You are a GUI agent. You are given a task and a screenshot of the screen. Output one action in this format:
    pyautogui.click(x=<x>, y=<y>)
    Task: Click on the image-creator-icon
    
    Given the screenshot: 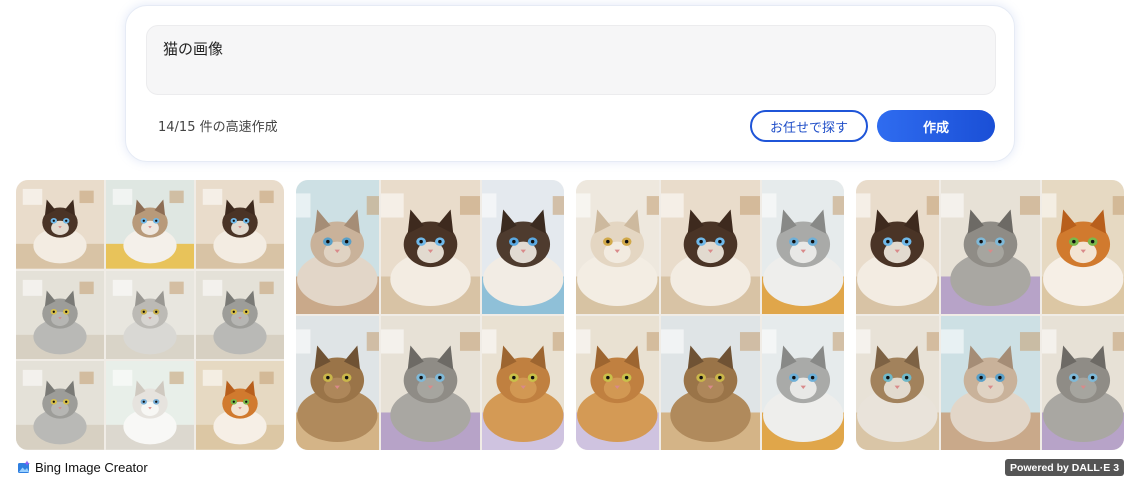 What is the action you would take?
    pyautogui.click(x=24, y=466)
    